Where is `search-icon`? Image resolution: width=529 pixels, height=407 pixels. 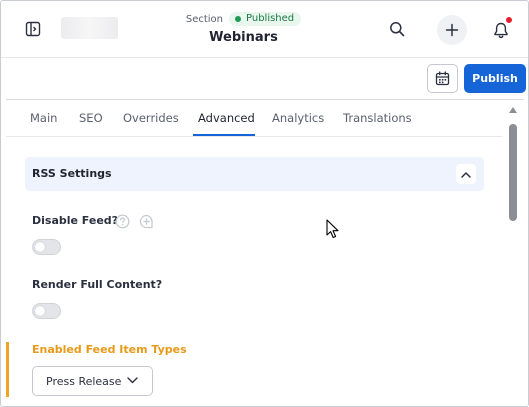 search-icon is located at coordinates (397, 29).